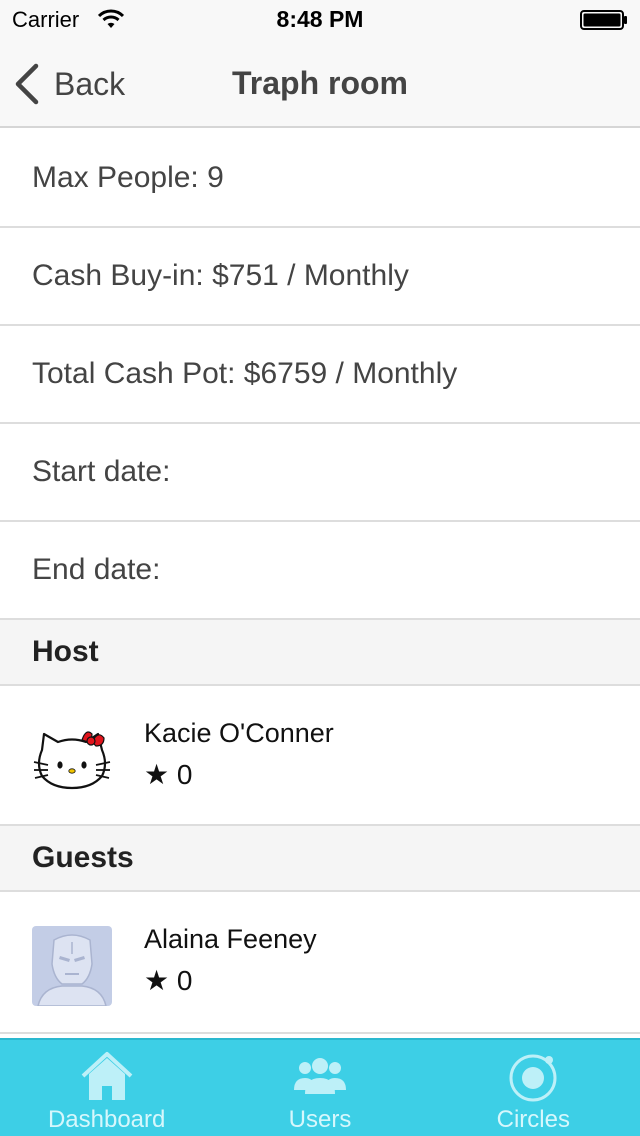 The height and width of the screenshot is (1136, 640). Describe the element at coordinates (320, 179) in the screenshot. I see `max-people-row: Max People: 9` at that location.